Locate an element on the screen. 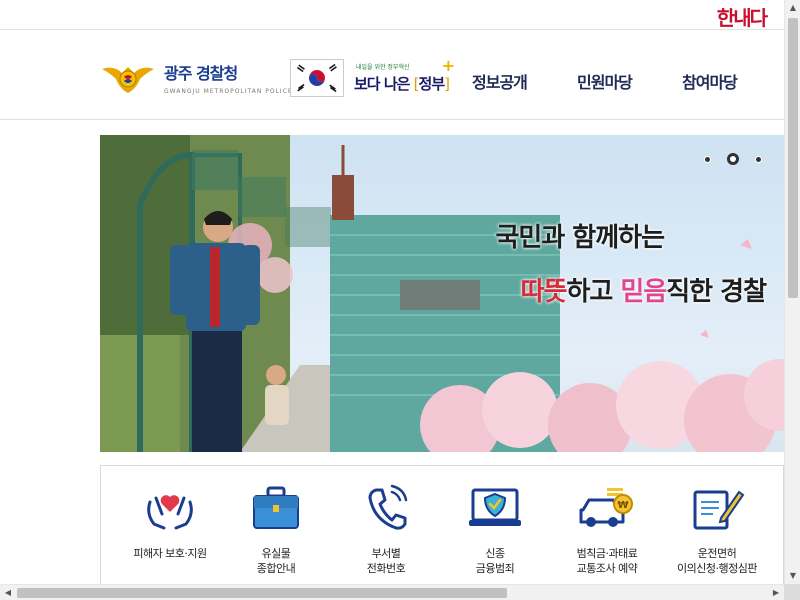  quick-label: 피해자 보호·지원 is located at coordinates (170, 553).